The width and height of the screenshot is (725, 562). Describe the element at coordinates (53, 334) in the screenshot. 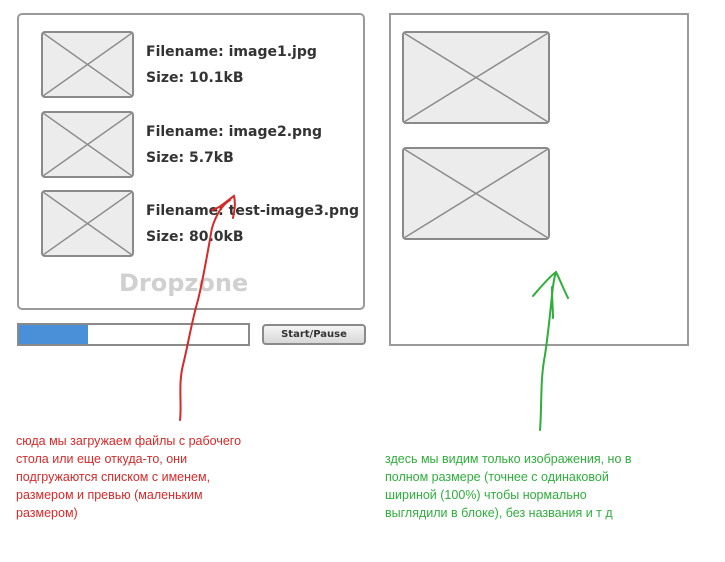

I see `progress-fill` at that location.